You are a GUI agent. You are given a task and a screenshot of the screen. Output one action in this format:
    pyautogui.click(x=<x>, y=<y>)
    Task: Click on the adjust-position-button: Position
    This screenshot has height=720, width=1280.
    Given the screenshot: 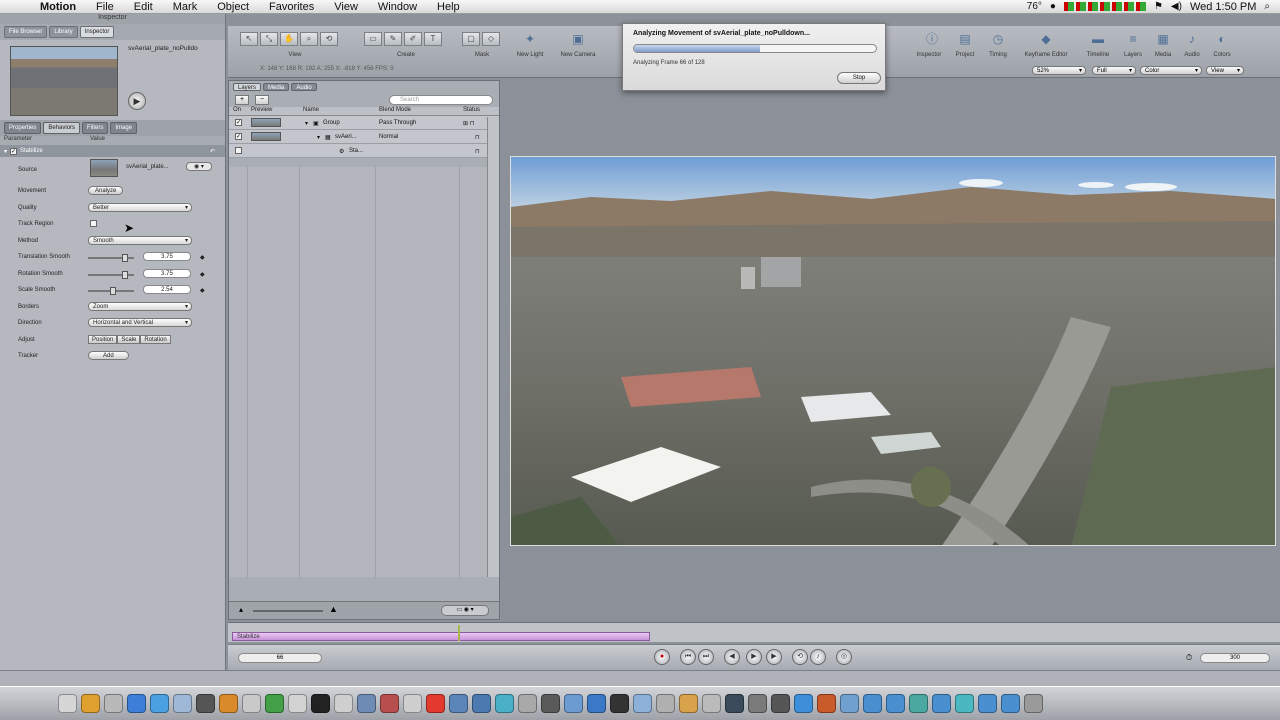 What is the action you would take?
    pyautogui.click(x=103, y=339)
    